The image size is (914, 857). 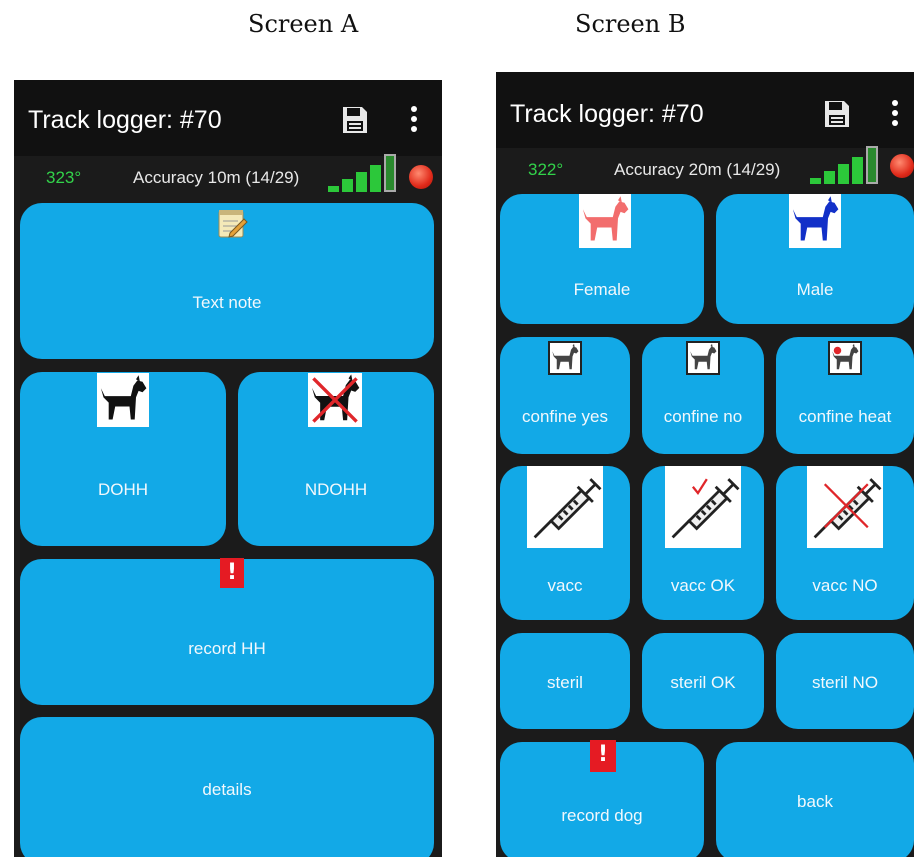 I want to click on ndohh-label: NDOHH, so click(x=336, y=489).